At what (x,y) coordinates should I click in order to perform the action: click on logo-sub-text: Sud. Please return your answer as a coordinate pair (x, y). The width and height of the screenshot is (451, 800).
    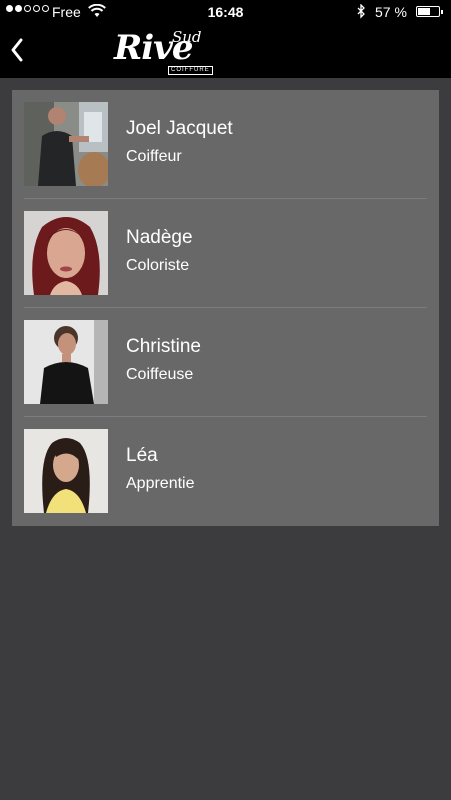
    Looking at the image, I should click on (187, 37).